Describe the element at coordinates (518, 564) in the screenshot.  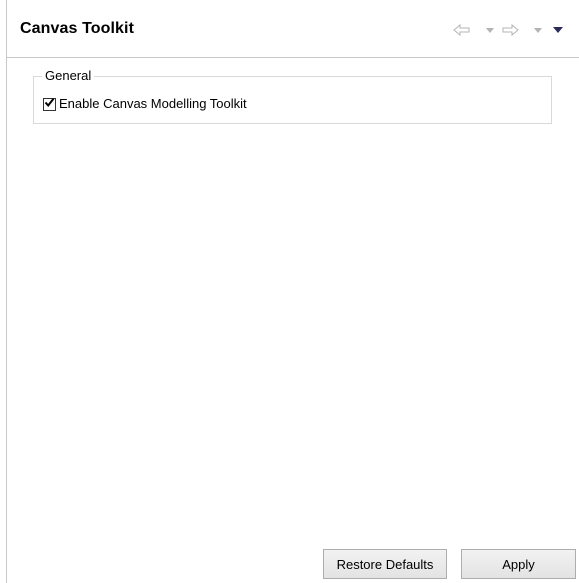
I see `apply-button: Apply` at that location.